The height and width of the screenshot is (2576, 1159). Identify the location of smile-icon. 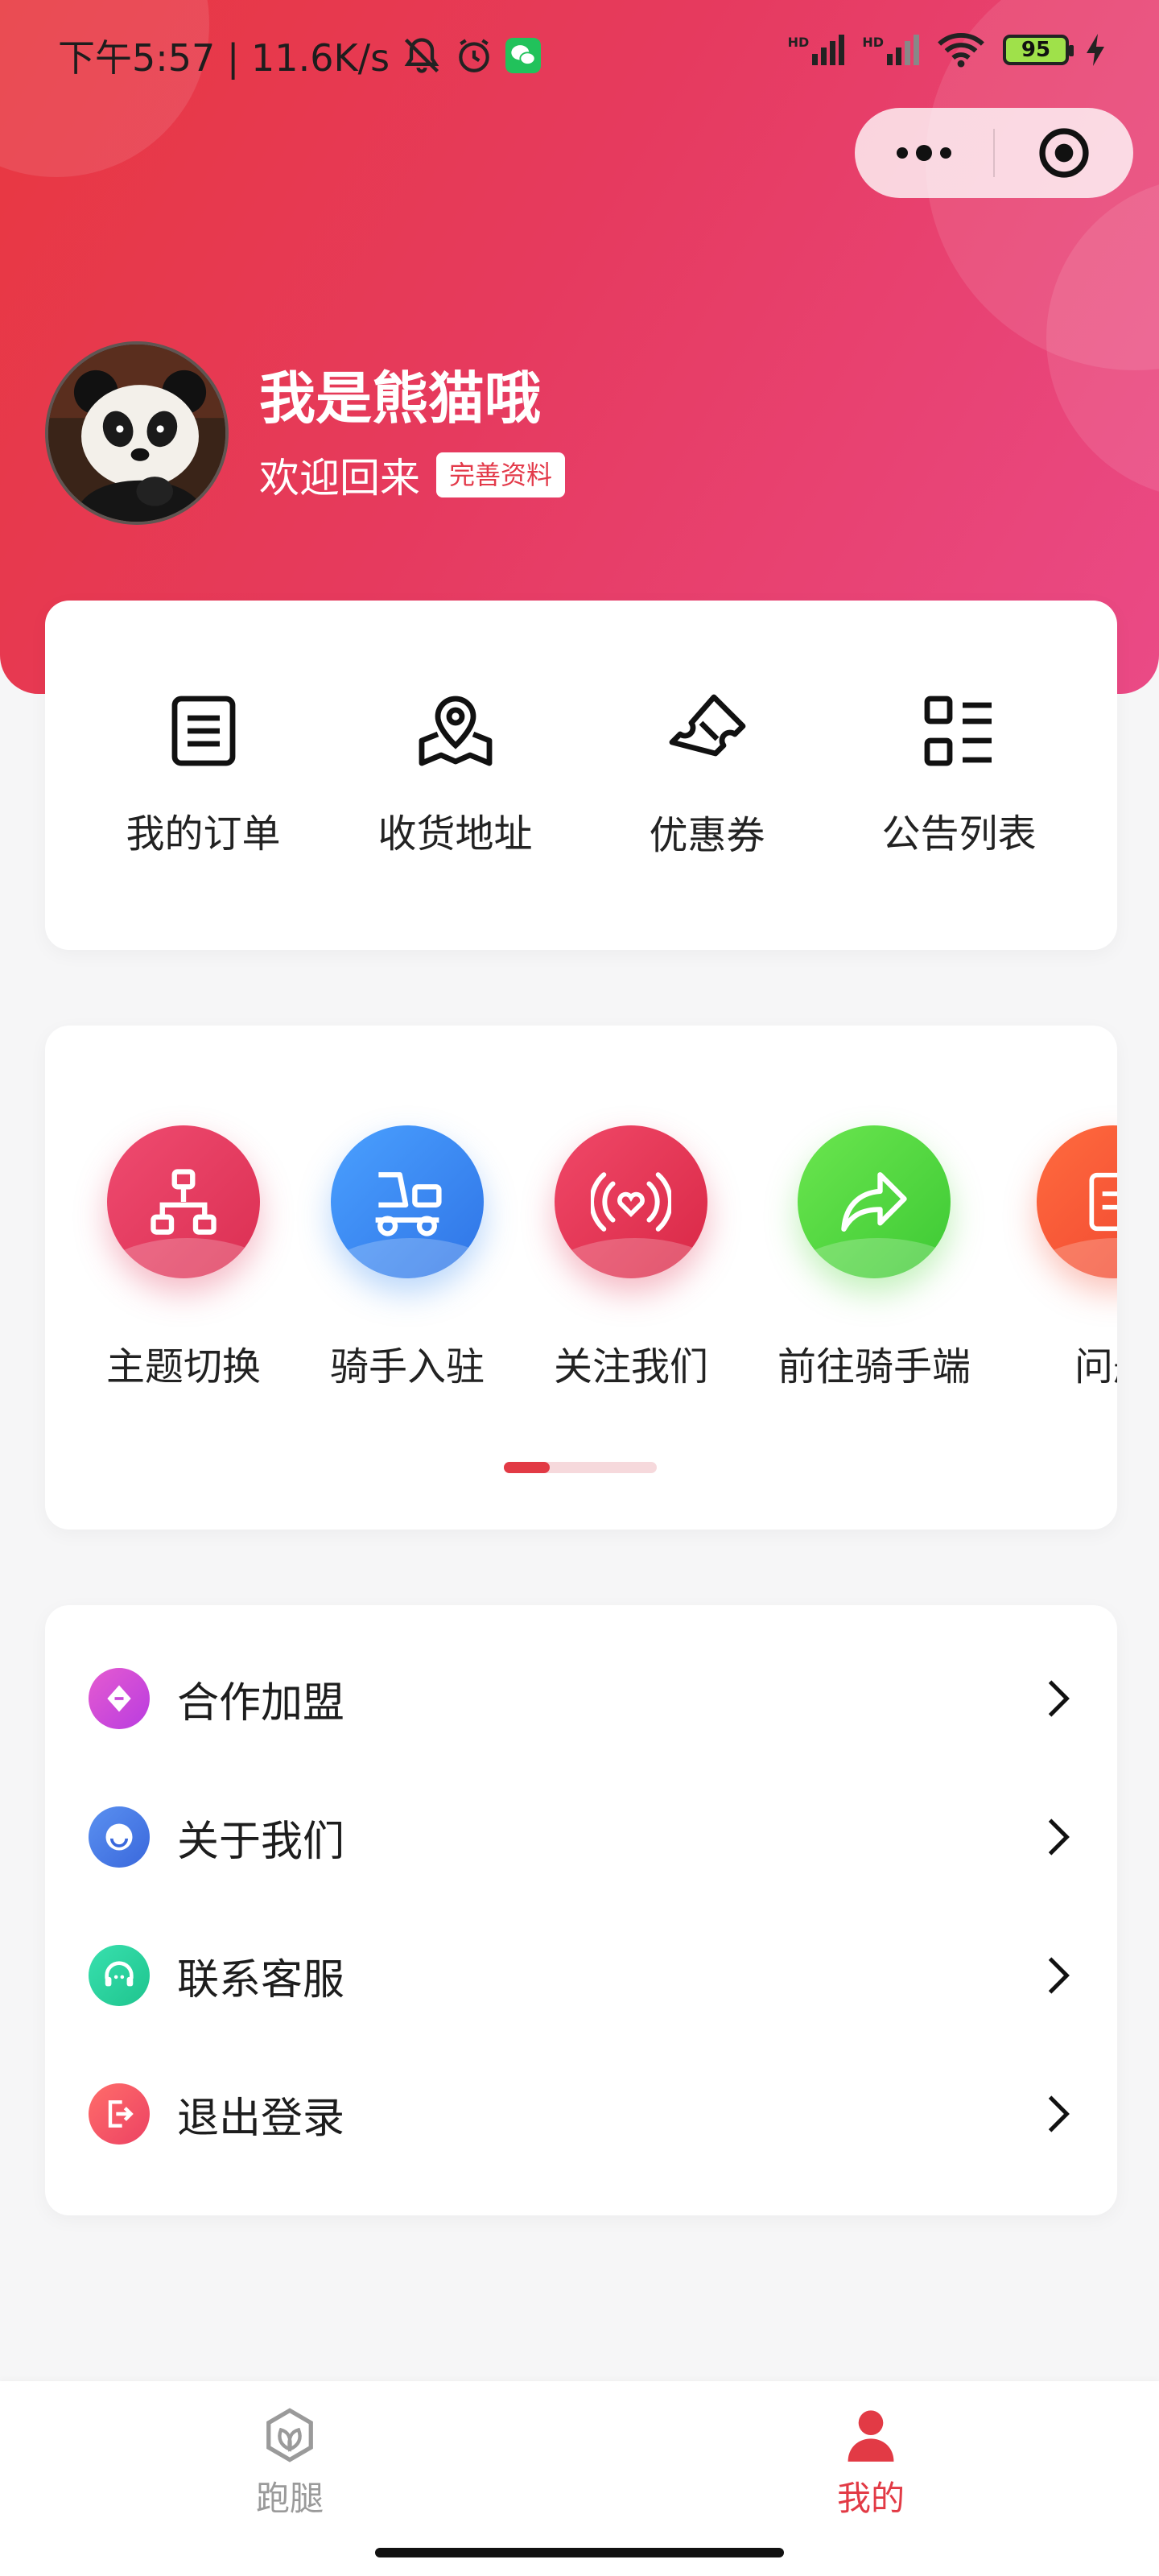
(119, 1837).